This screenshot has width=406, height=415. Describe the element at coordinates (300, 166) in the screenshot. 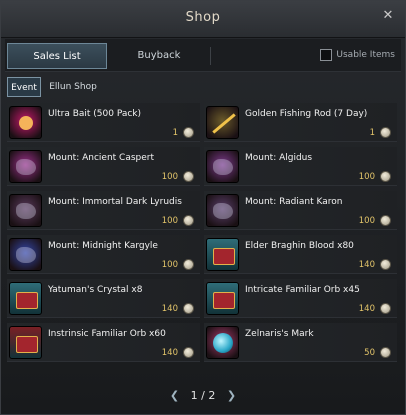

I see `shop-item: Mount: Algidus 100` at that location.